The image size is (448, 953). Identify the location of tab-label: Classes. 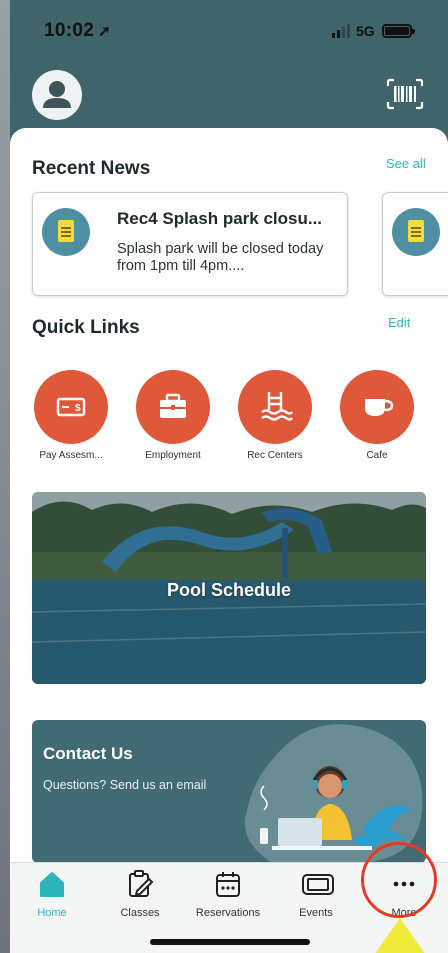
(140, 913).